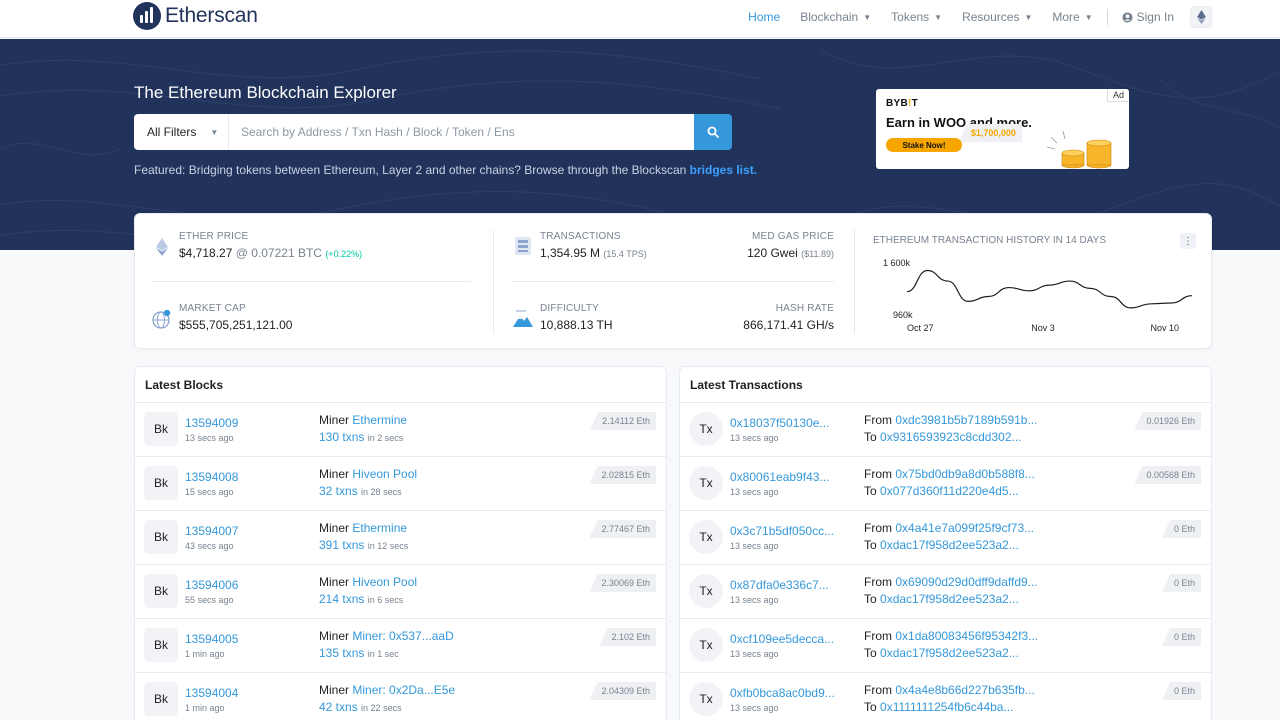  Describe the element at coordinates (211, 585) in the screenshot. I see `block-number-link: 13594006` at that location.